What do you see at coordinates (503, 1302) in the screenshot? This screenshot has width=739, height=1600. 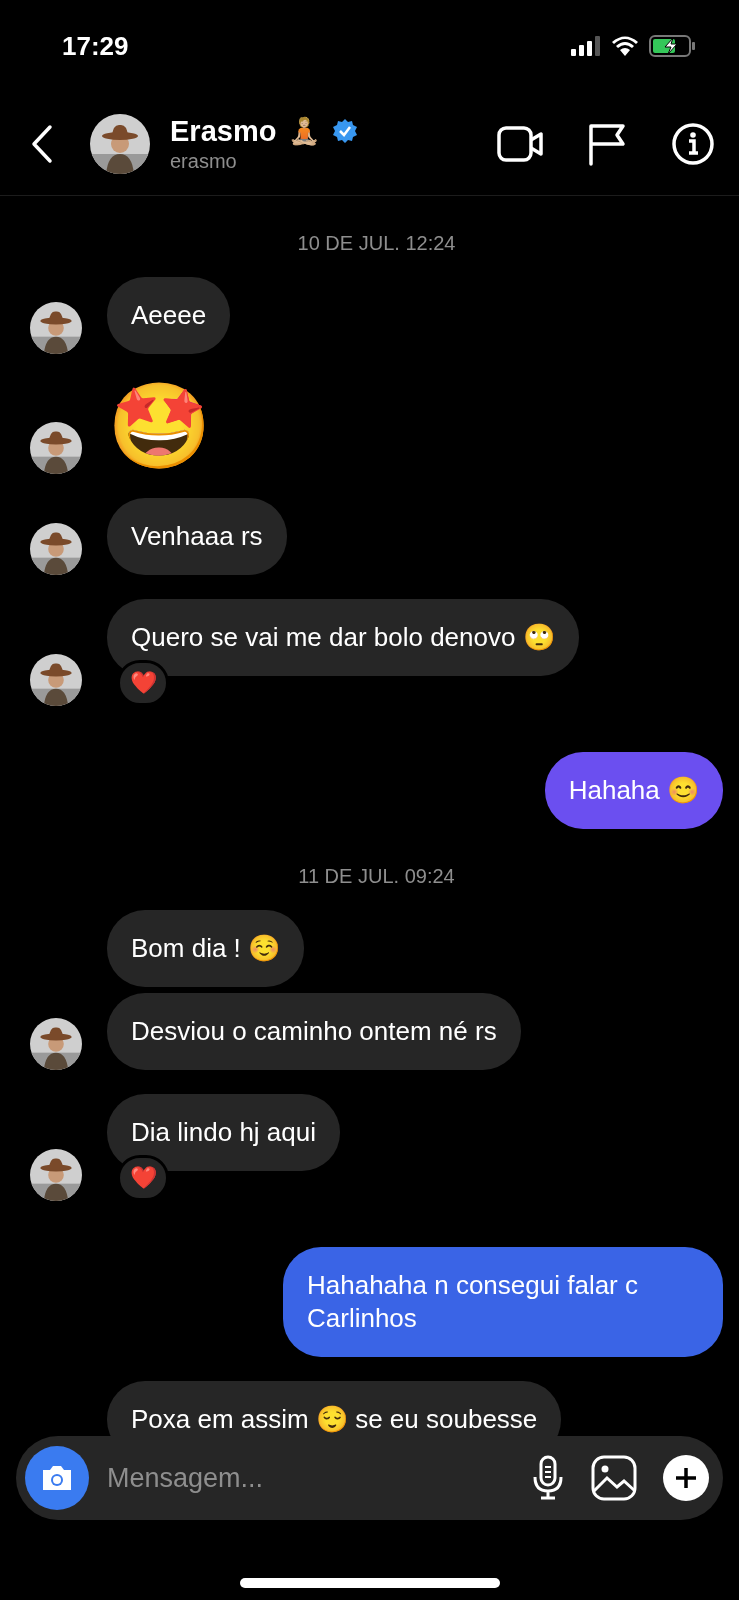 I see `message-bubble: Hahahaha n consegui falar c Carlinhos` at bounding box center [503, 1302].